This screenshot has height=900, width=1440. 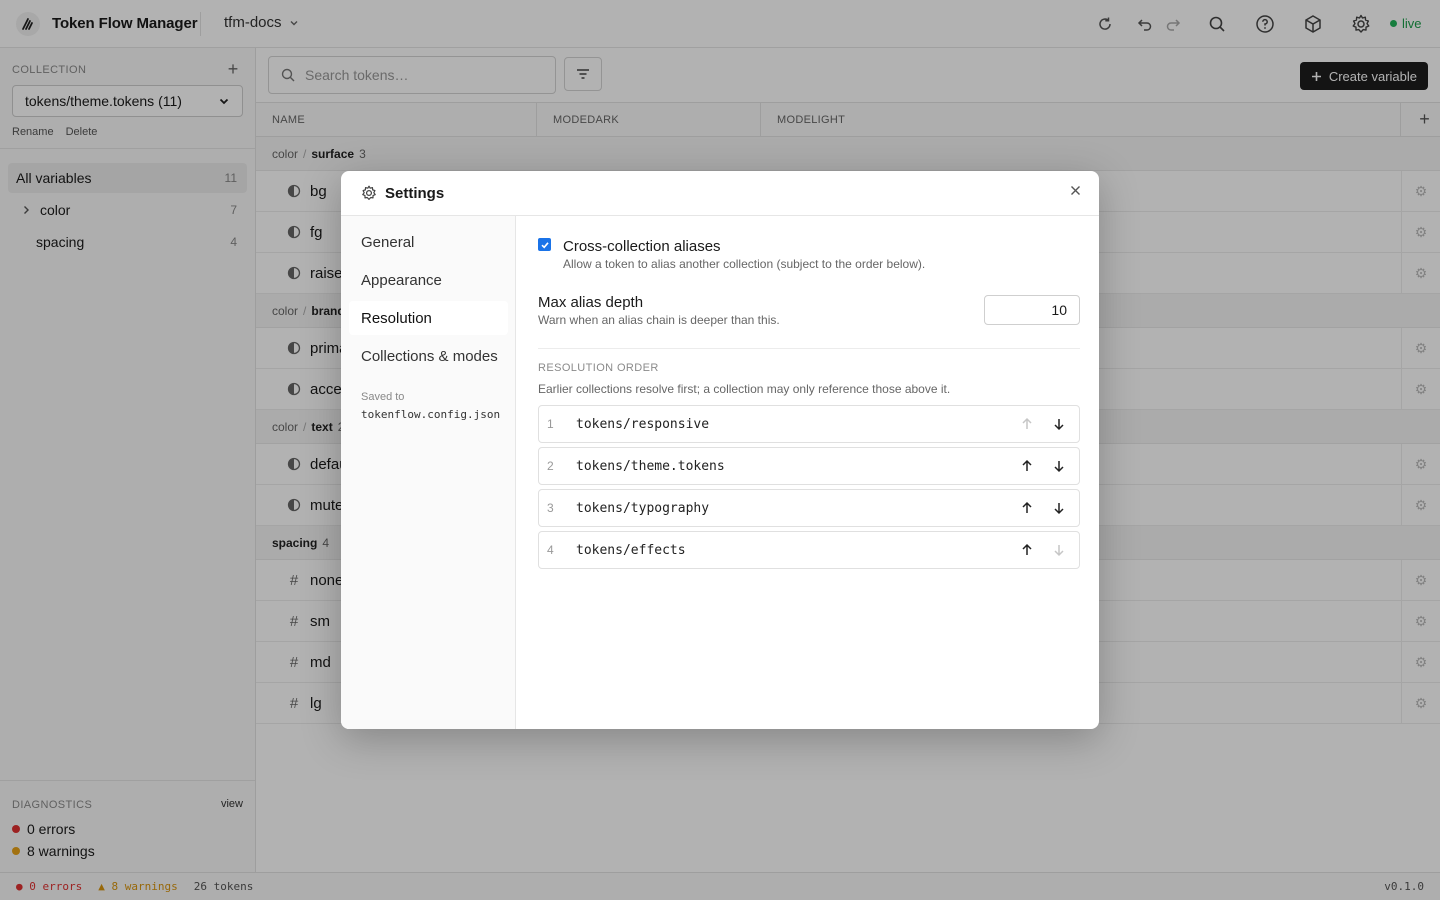 I want to click on order-item: 3 tokens/typography, so click(x=809, y=508).